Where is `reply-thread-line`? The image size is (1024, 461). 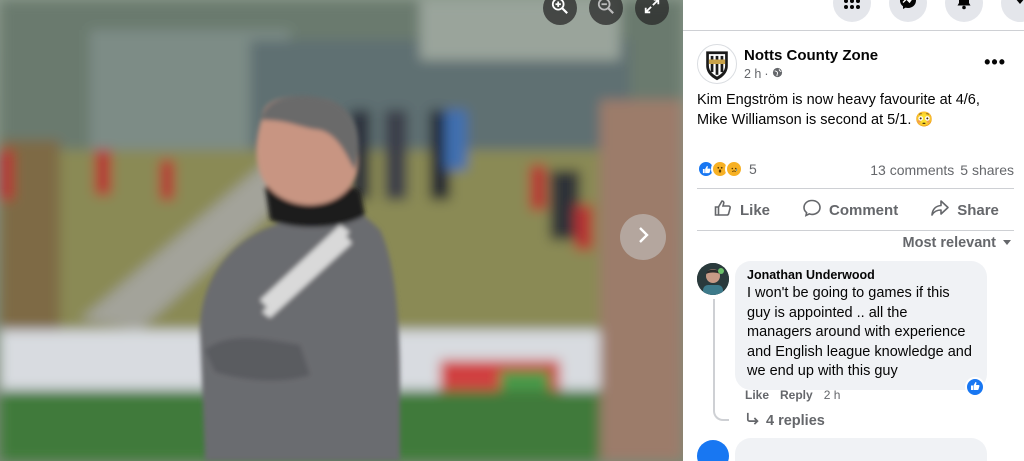
reply-thread-line is located at coordinates (721, 360).